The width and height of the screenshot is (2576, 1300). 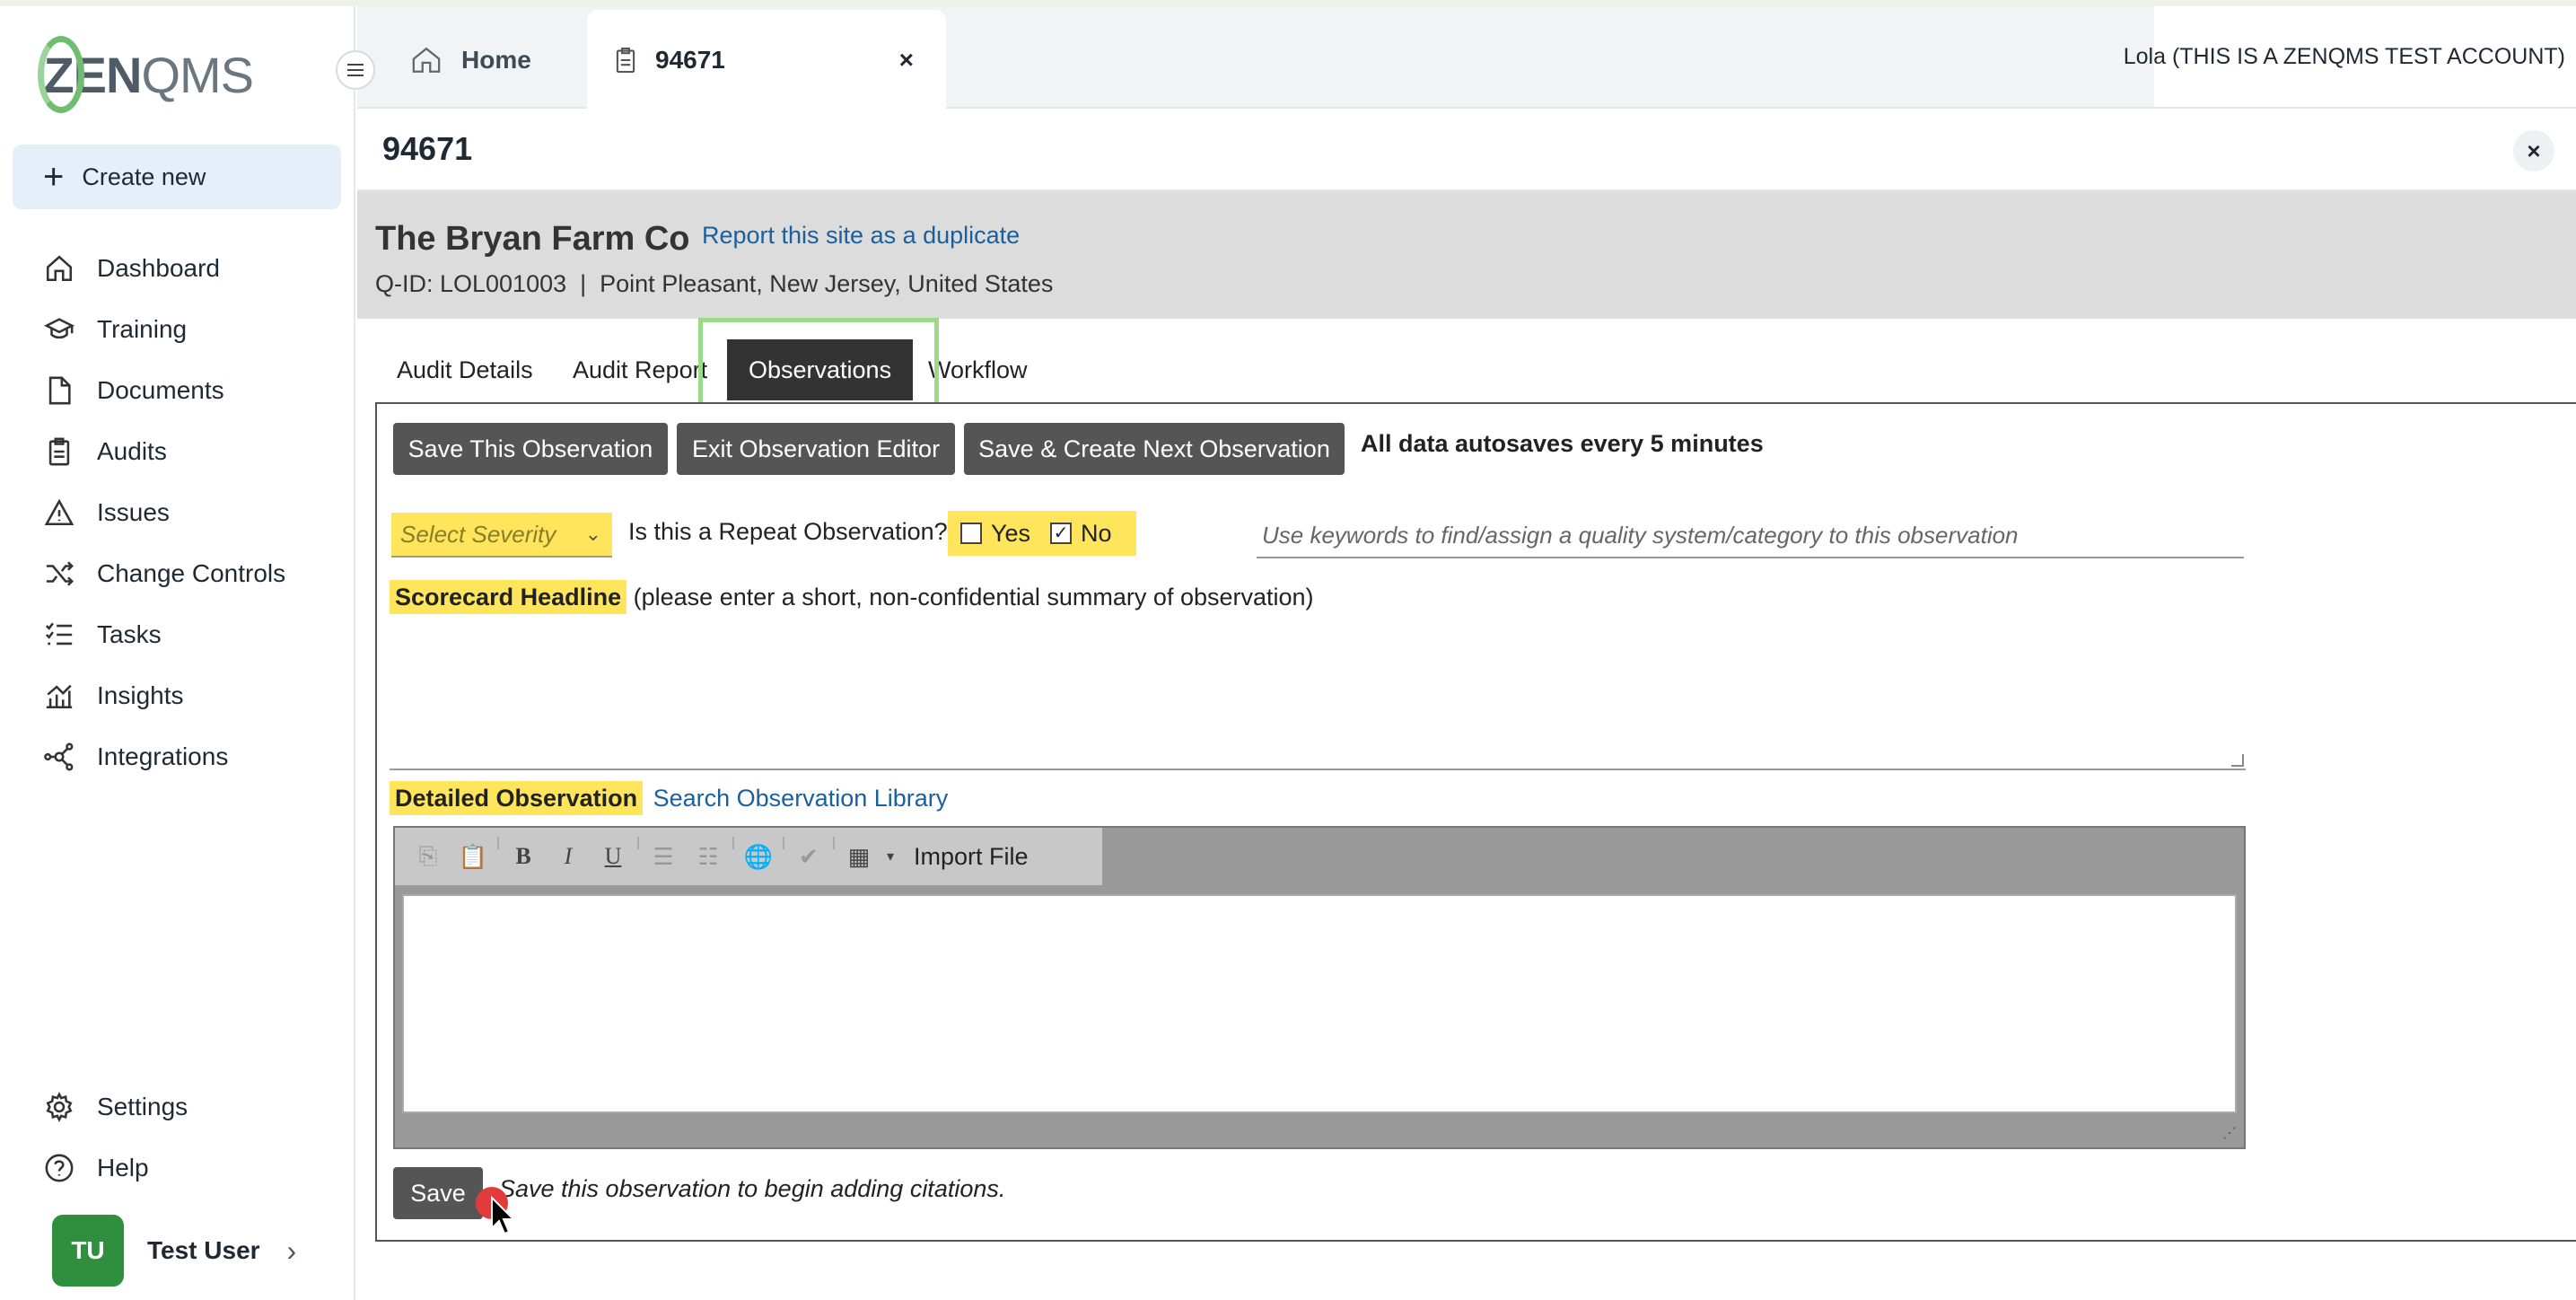 I want to click on save-this-observation-button: Save This Observation, so click(x=530, y=449).